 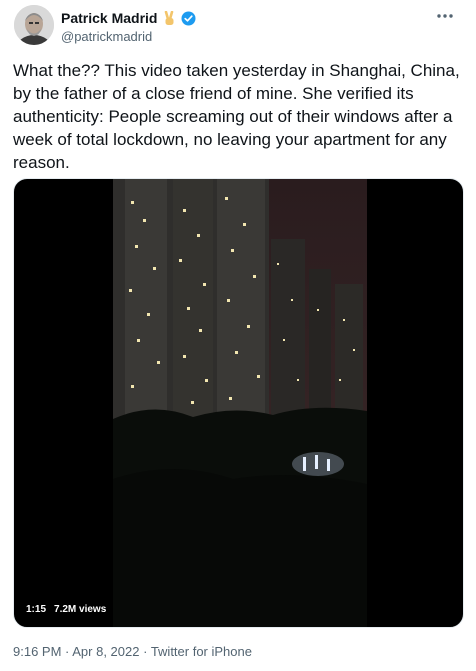 What do you see at coordinates (37, 651) in the screenshot?
I see `tweet-time: 9:16 PM` at bounding box center [37, 651].